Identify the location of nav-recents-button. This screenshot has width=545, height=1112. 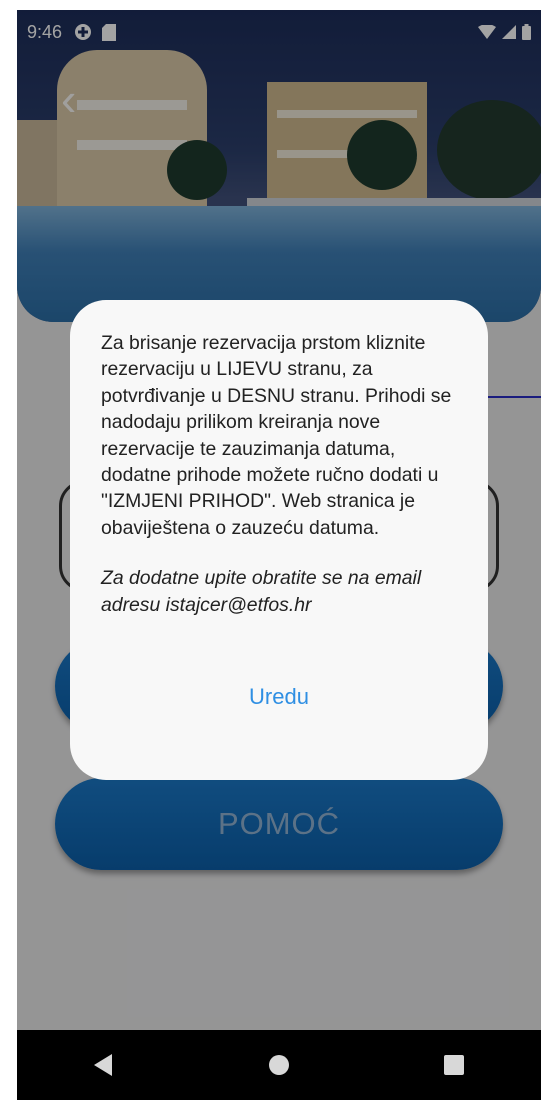
(454, 1065).